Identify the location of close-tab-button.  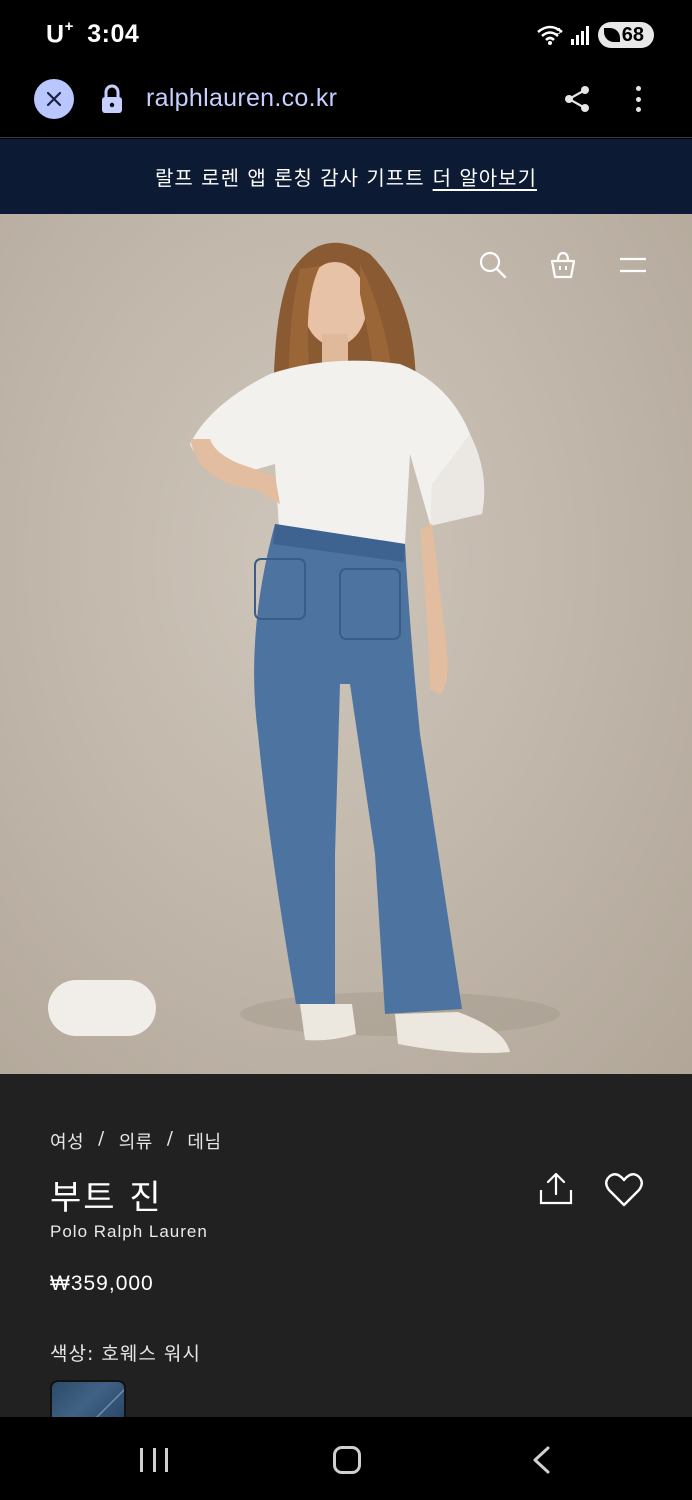
(54, 99).